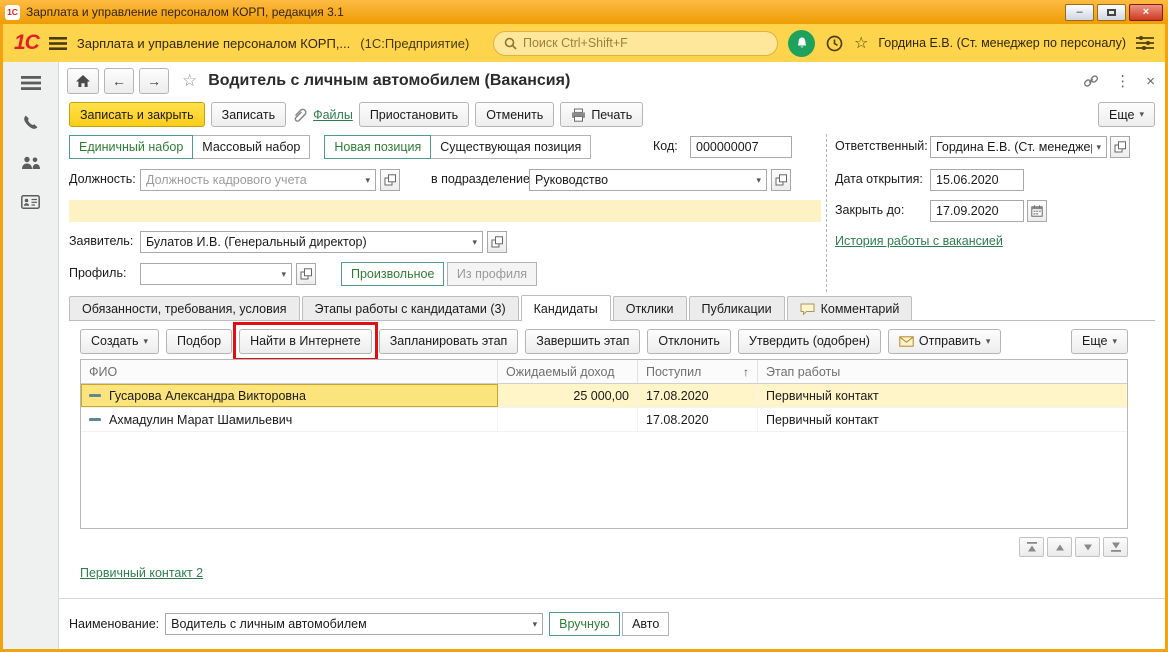  What do you see at coordinates (289, 395) in the screenshot?
I see `cell-fio: Гусарова Александра Викторовна` at bounding box center [289, 395].